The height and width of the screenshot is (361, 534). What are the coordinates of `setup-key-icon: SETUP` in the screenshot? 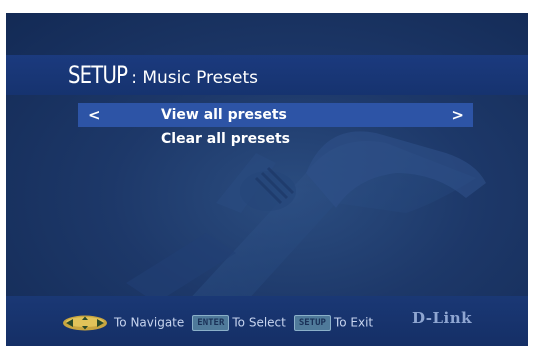 It's located at (312, 322).